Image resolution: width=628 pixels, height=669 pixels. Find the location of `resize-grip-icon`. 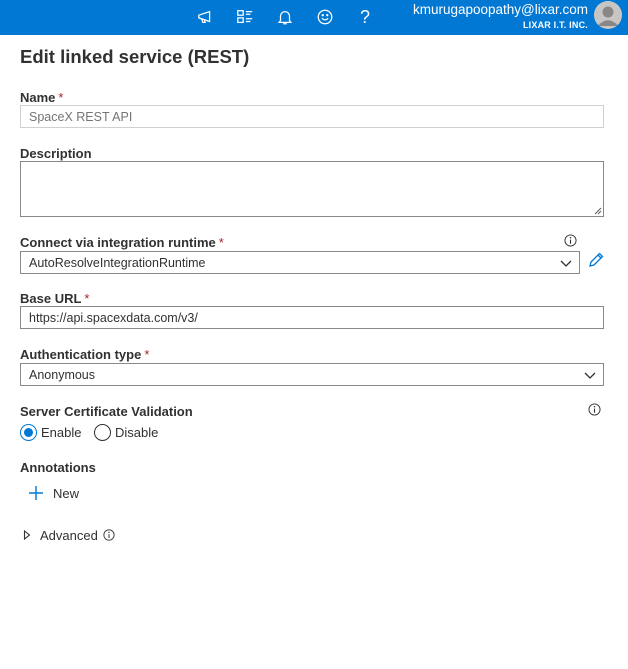

resize-grip-icon is located at coordinates (598, 211).